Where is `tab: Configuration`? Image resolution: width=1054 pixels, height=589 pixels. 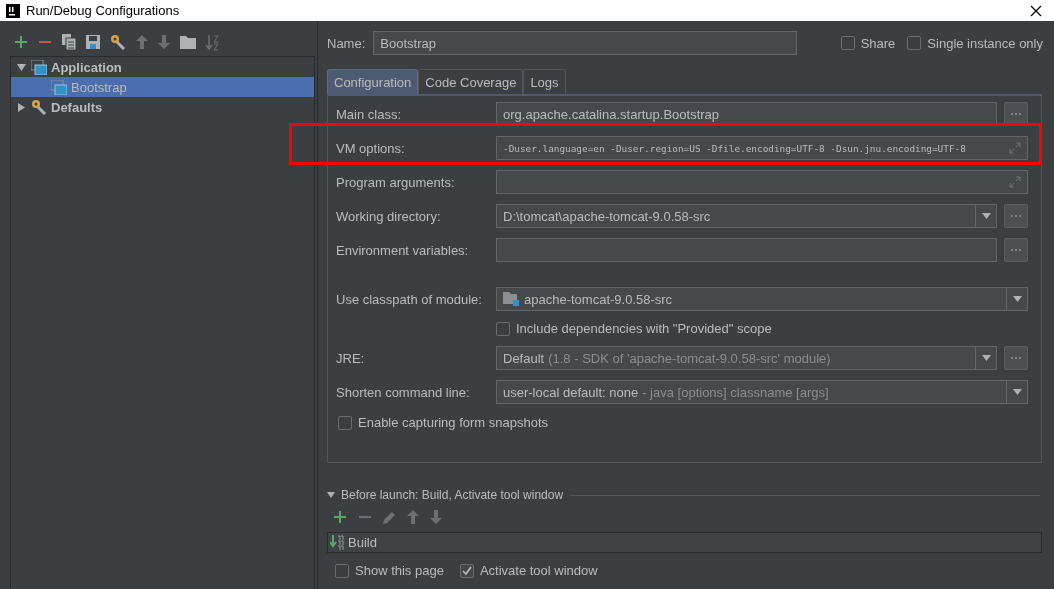
tab: Configuration is located at coordinates (373, 81).